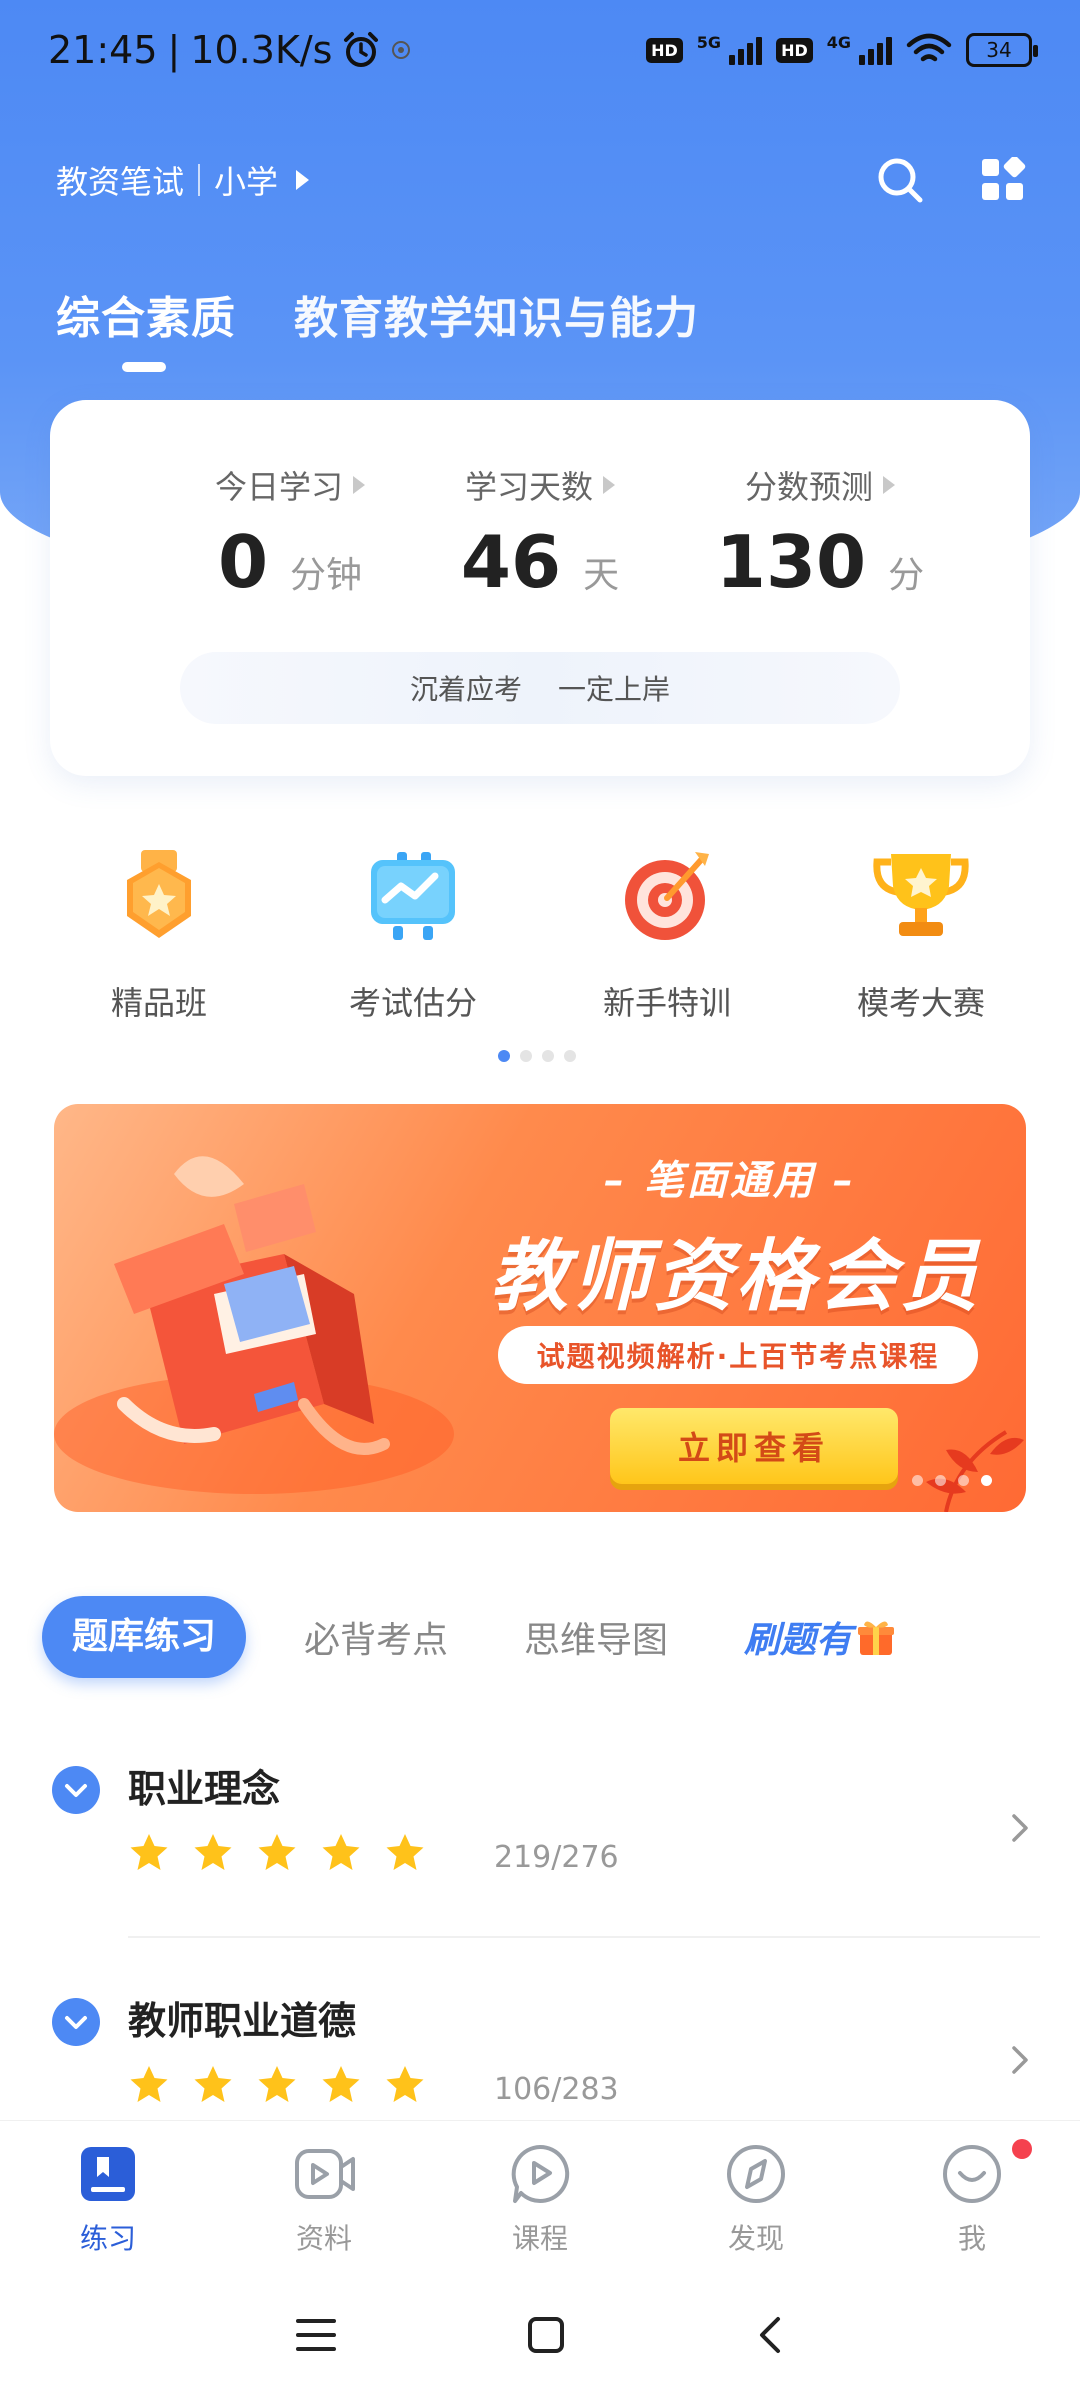  Describe the element at coordinates (146, 327) in the screenshot. I see `tab-subject-comprehensive: 综合素质` at that location.